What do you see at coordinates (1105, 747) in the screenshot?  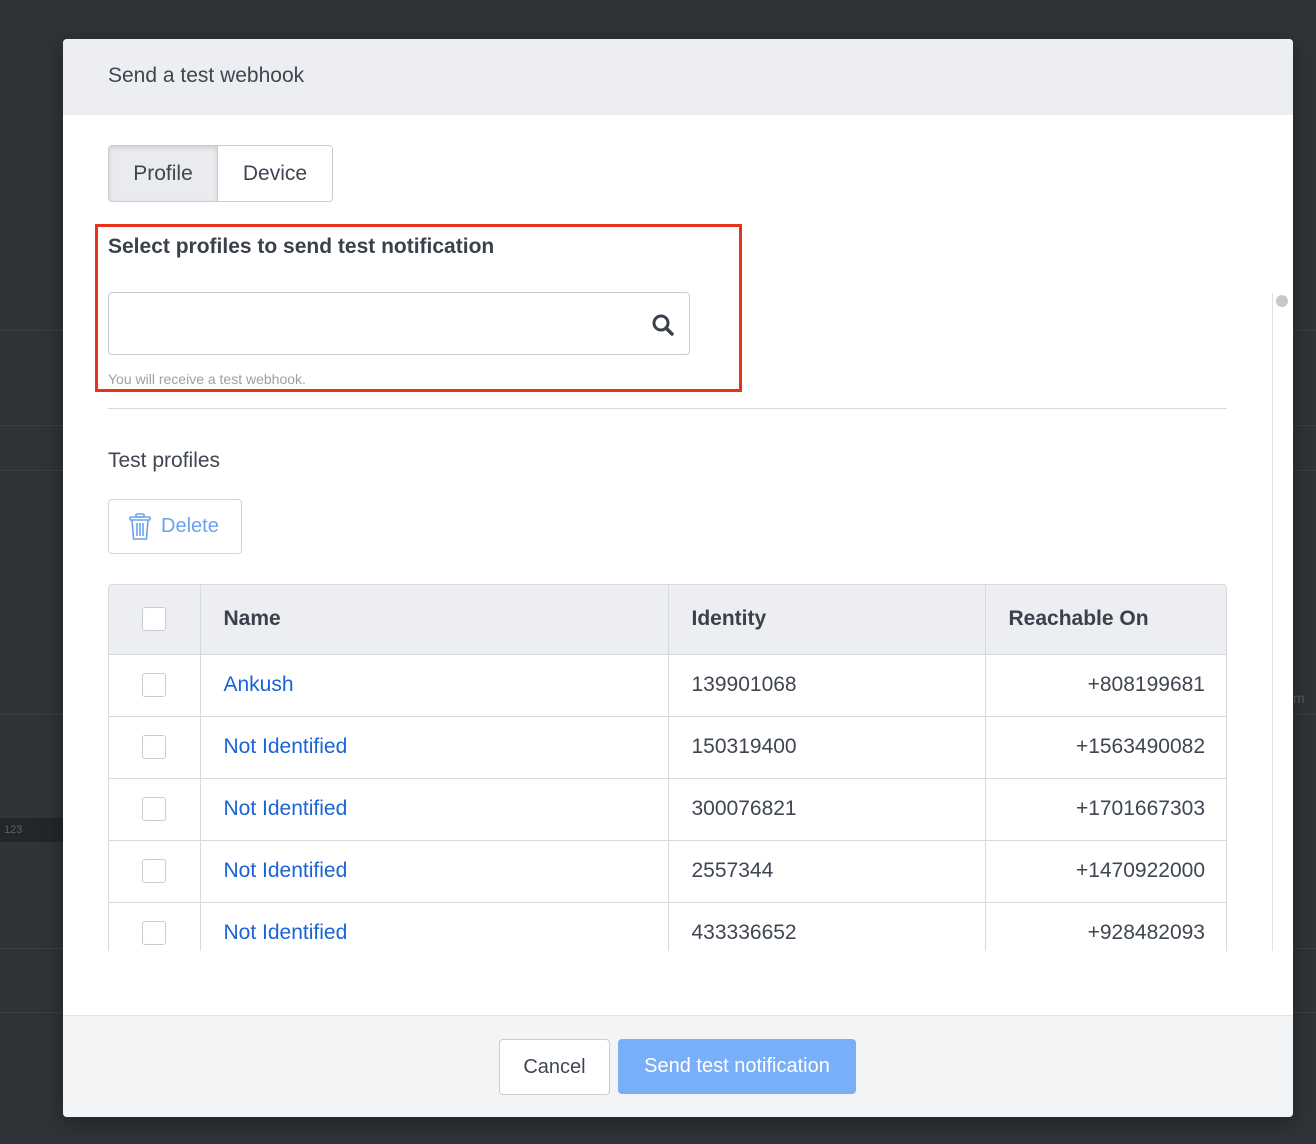 I see `profile-reachable-on: +1563490082` at bounding box center [1105, 747].